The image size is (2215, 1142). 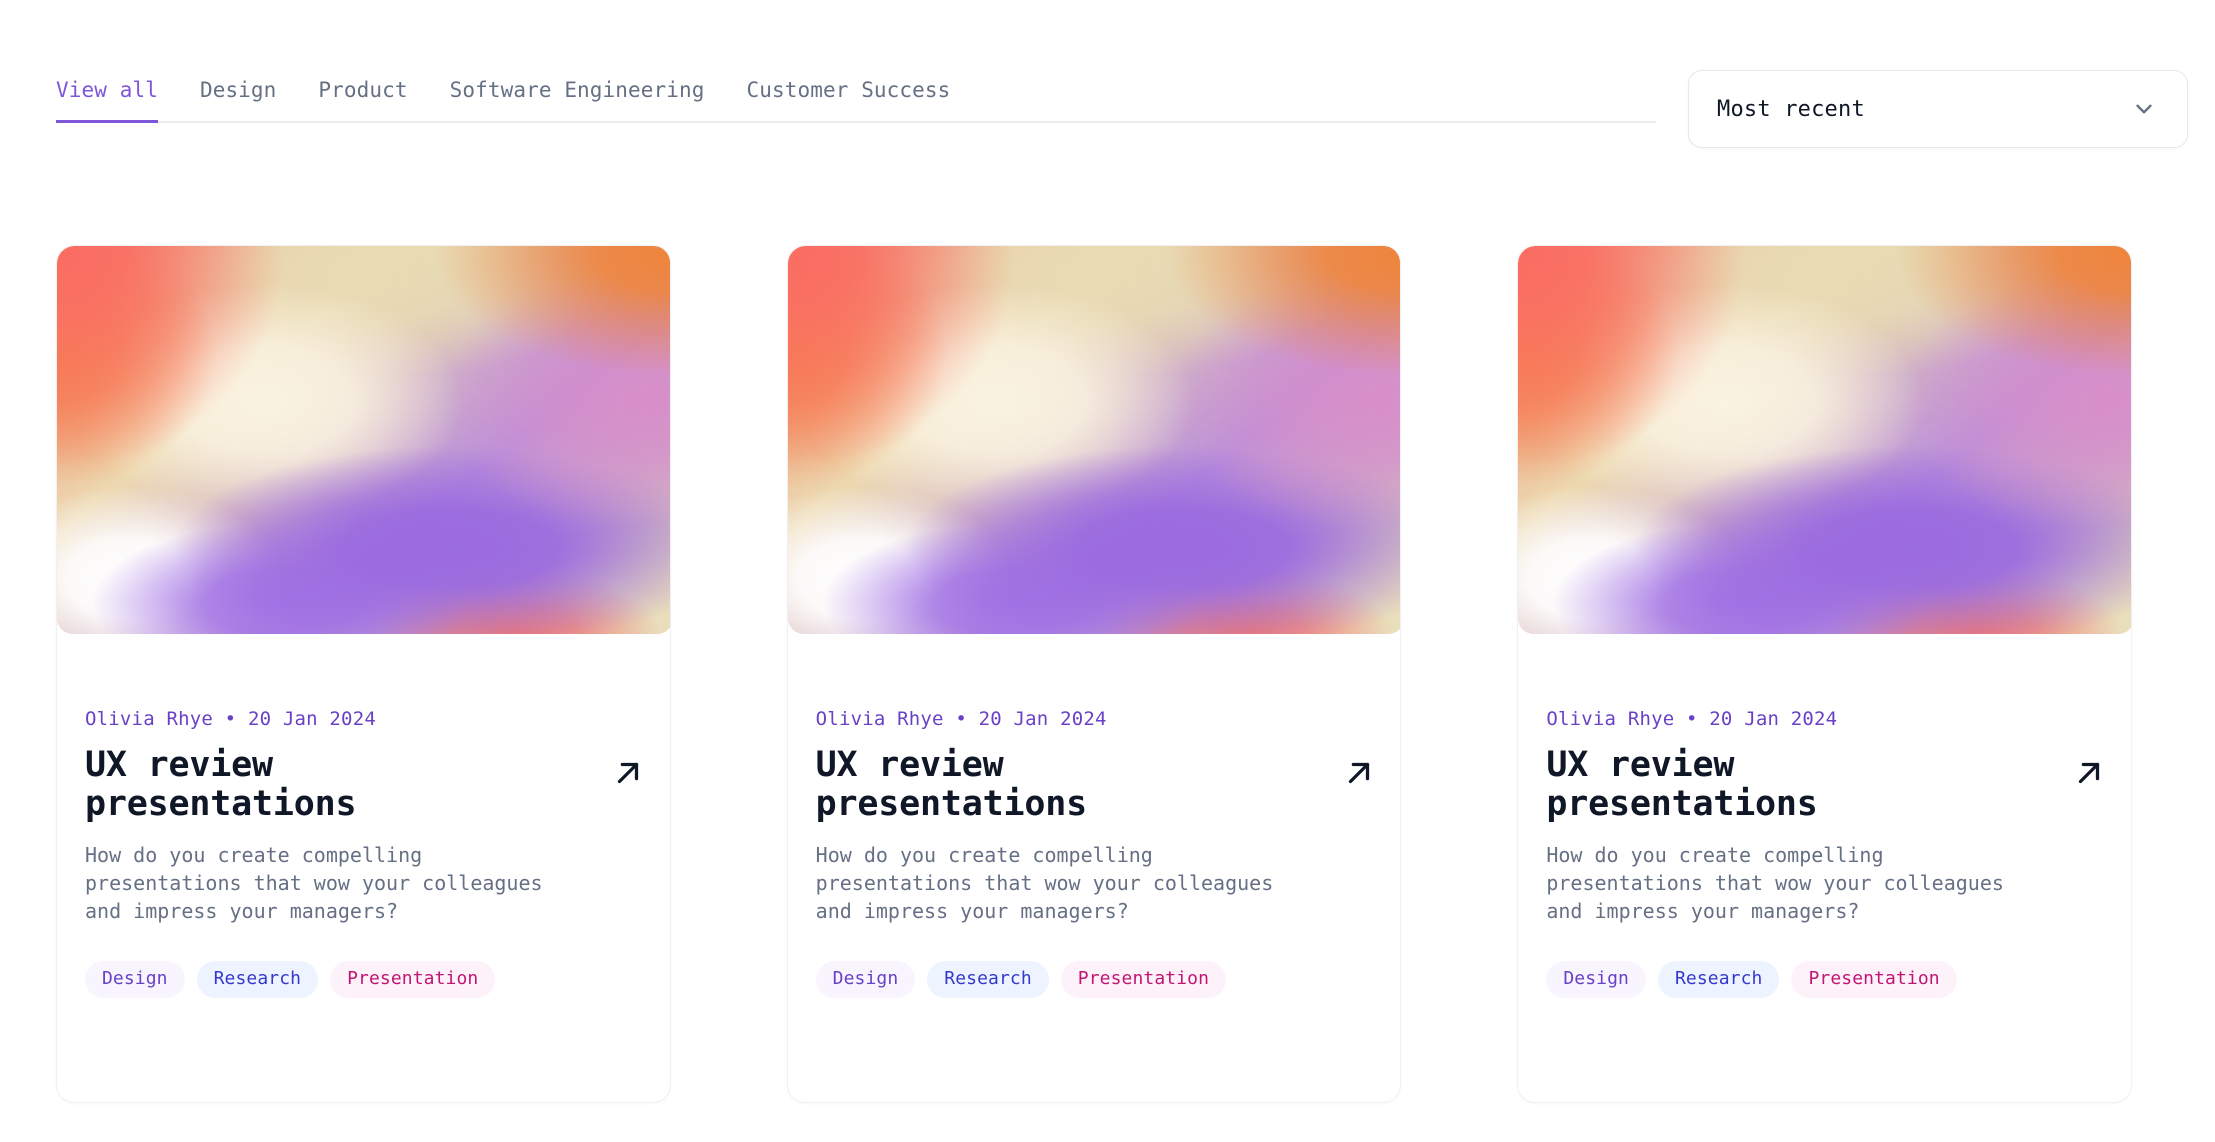 What do you see at coordinates (849, 100) in the screenshot?
I see `tab-customer-success: Customer Success` at bounding box center [849, 100].